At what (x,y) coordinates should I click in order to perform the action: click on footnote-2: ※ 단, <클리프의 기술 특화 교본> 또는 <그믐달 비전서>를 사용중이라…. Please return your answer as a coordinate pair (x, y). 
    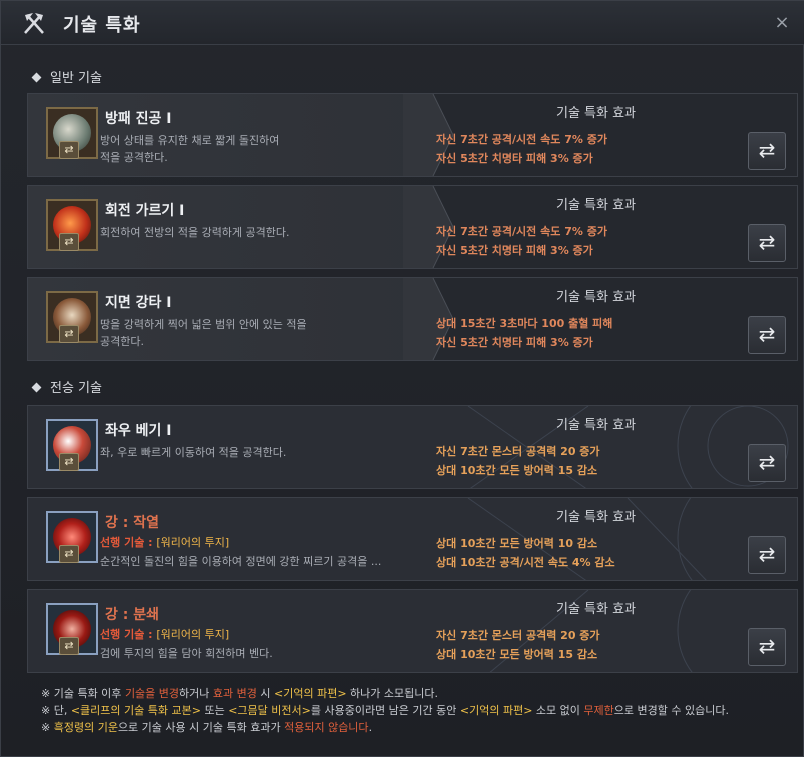
    Looking at the image, I should click on (385, 710).